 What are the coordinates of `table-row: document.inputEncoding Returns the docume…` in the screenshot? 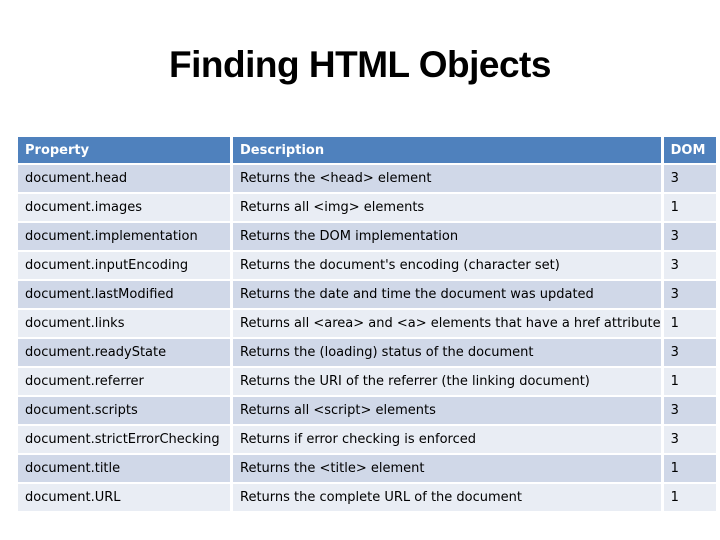 It's located at (367, 266).